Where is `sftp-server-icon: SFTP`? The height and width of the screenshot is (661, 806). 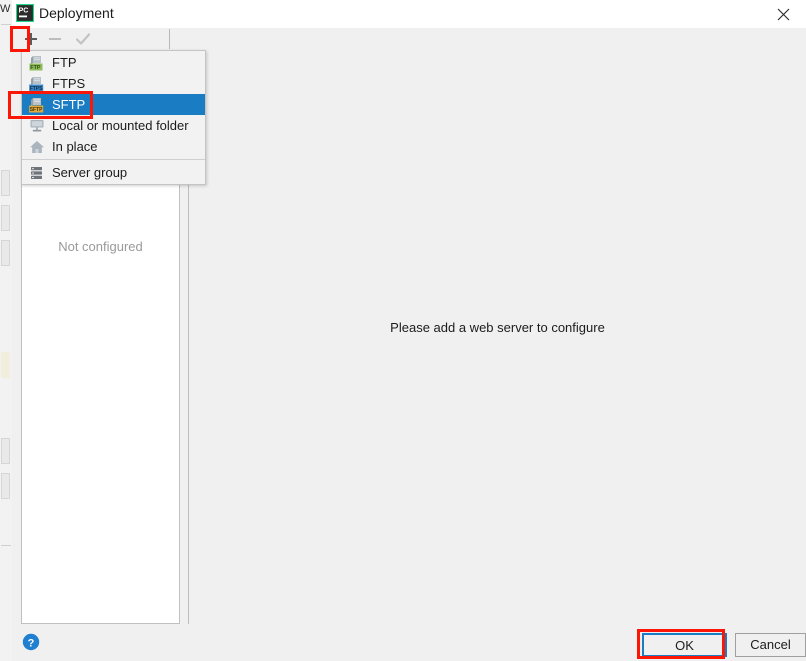
sftp-server-icon: SFTP is located at coordinates (37, 105).